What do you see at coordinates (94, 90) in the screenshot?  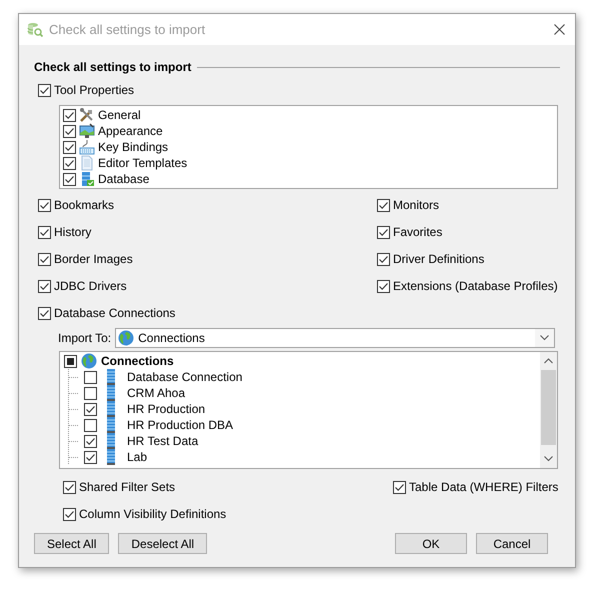 I see `checkbox-label: Tool Properties` at bounding box center [94, 90].